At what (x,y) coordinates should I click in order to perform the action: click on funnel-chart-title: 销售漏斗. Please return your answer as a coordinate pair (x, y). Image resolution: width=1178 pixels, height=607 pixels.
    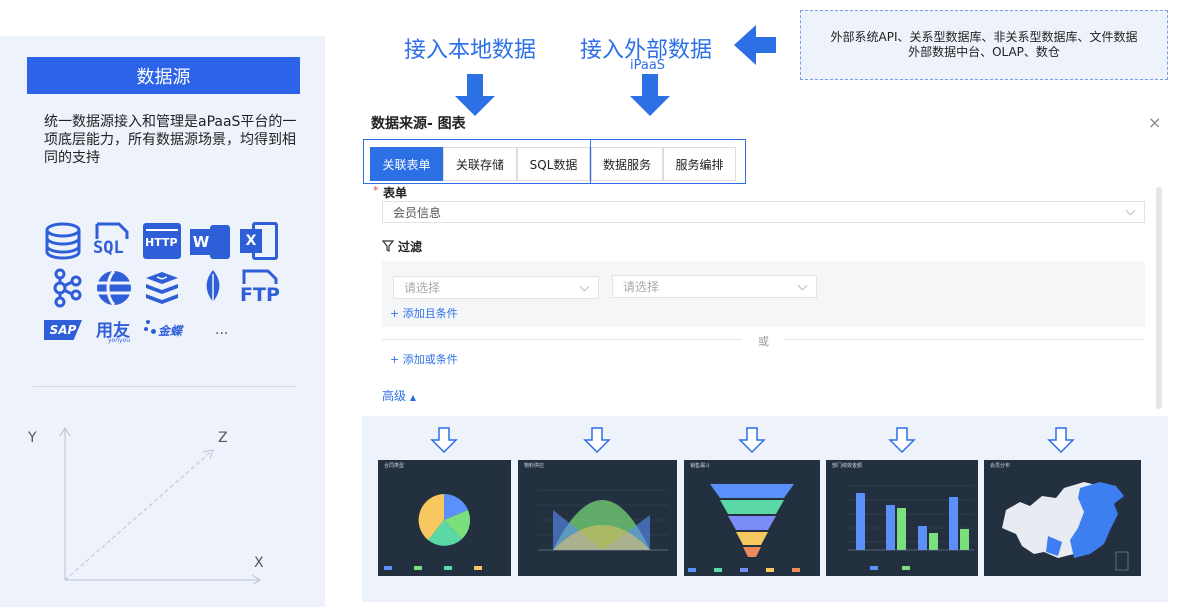
    Looking at the image, I should click on (700, 466).